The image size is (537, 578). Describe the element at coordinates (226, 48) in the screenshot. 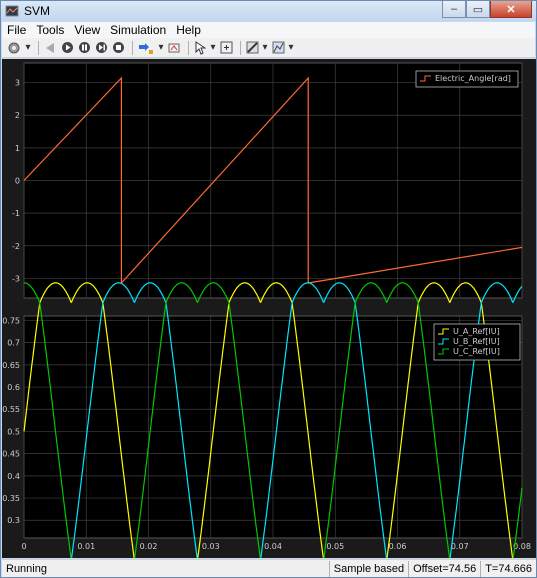

I see `zoom-icon` at that location.